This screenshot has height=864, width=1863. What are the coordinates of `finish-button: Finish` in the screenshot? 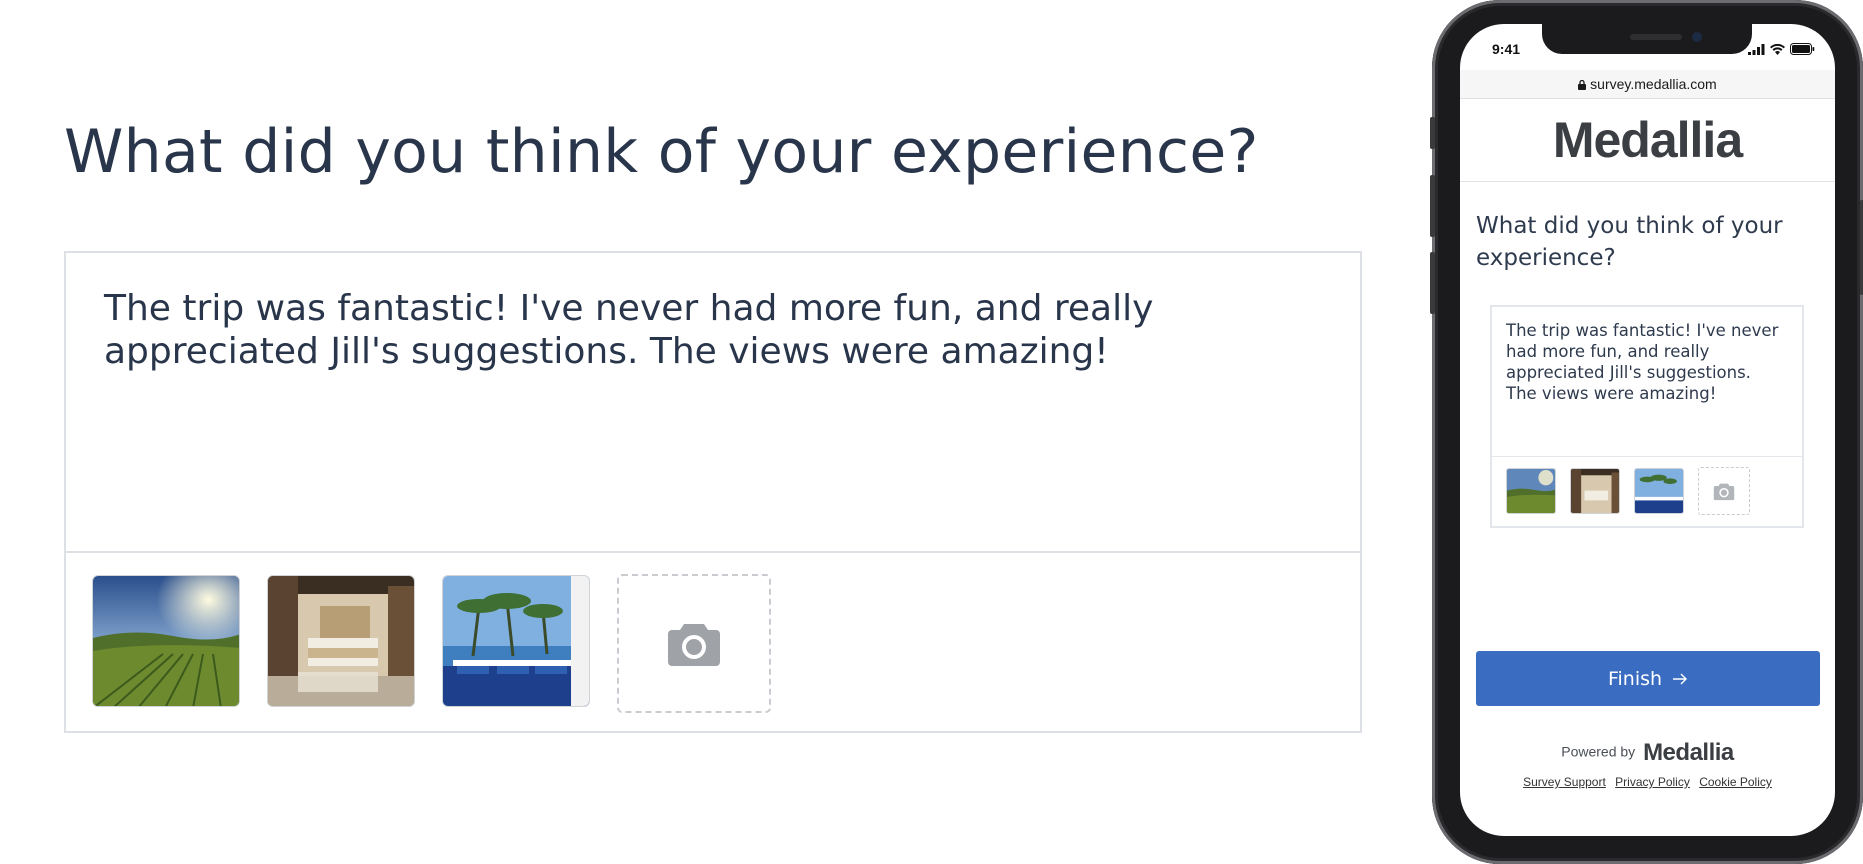 It's located at (1648, 678).